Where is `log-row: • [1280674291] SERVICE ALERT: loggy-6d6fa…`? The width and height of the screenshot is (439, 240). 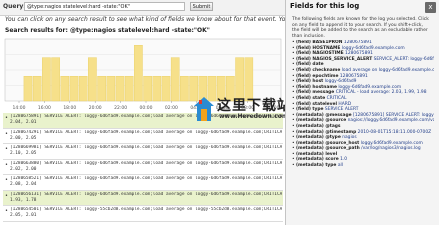
log-row: • [1280674291] SERVICE ALERT: loggy-6d6fa… is located at coordinates (143, 136).